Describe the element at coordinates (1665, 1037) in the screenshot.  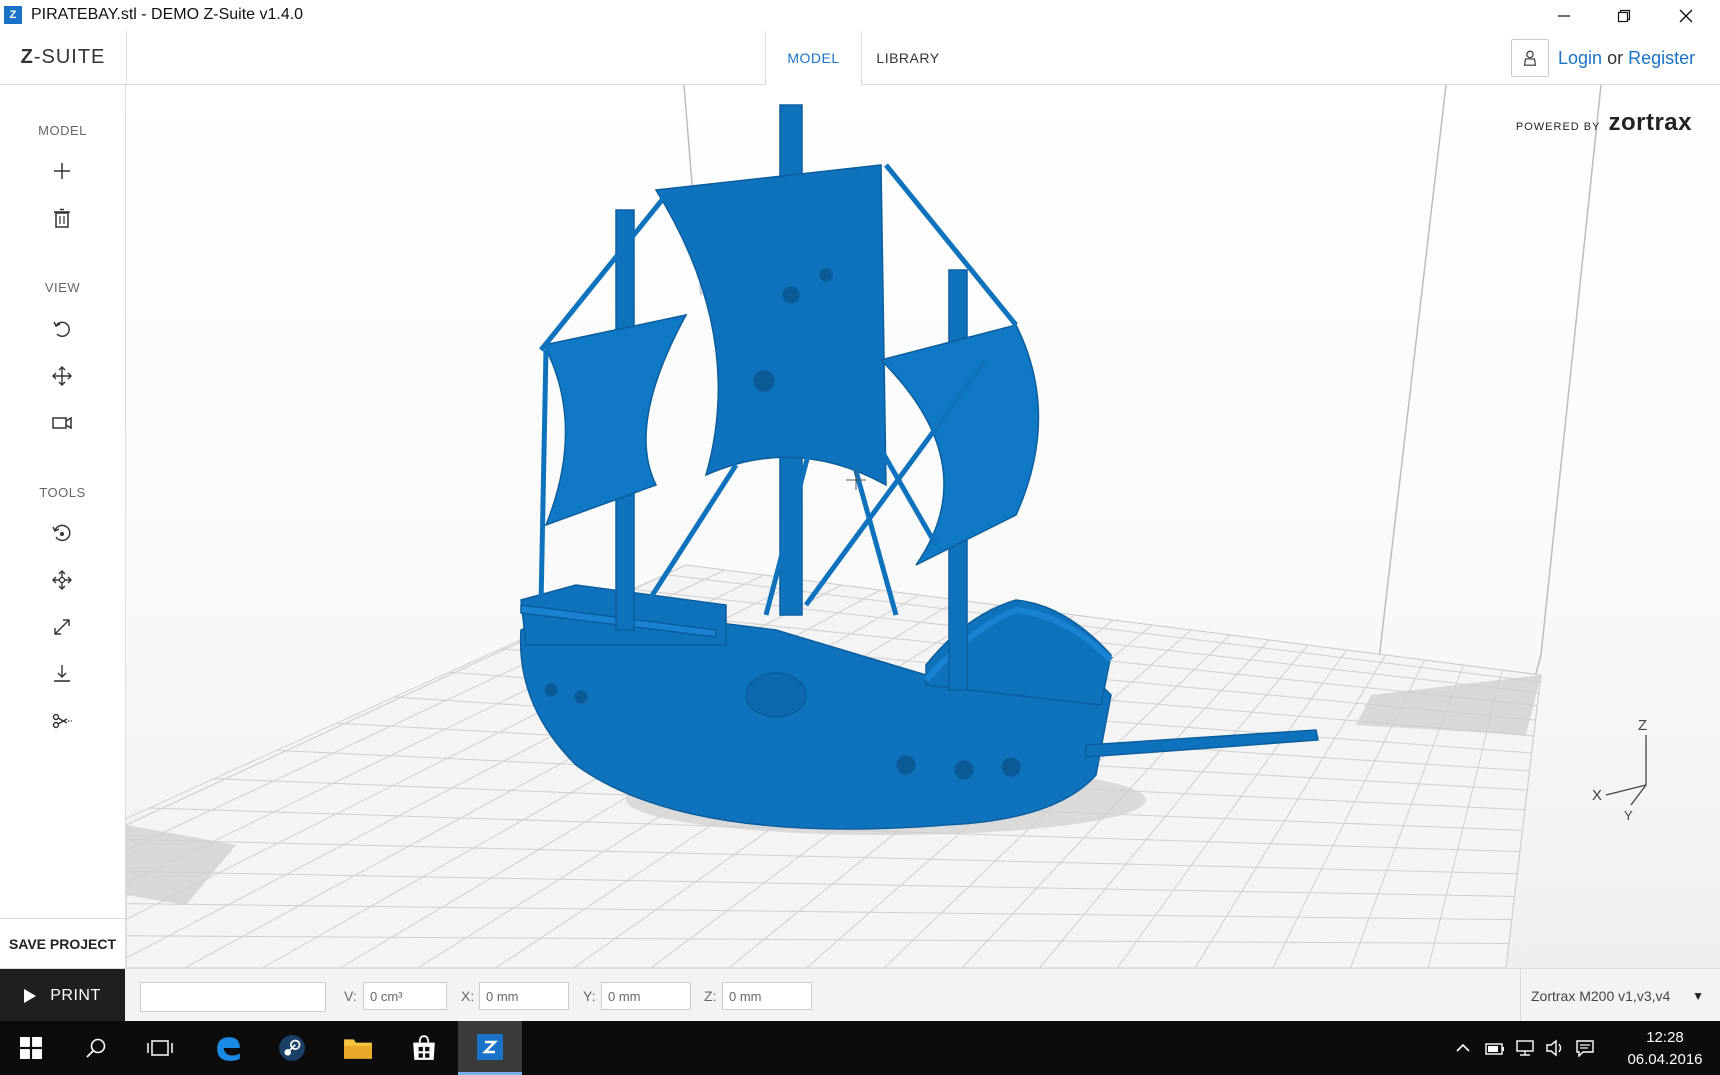
I see `clock-time: 12:28` at that location.